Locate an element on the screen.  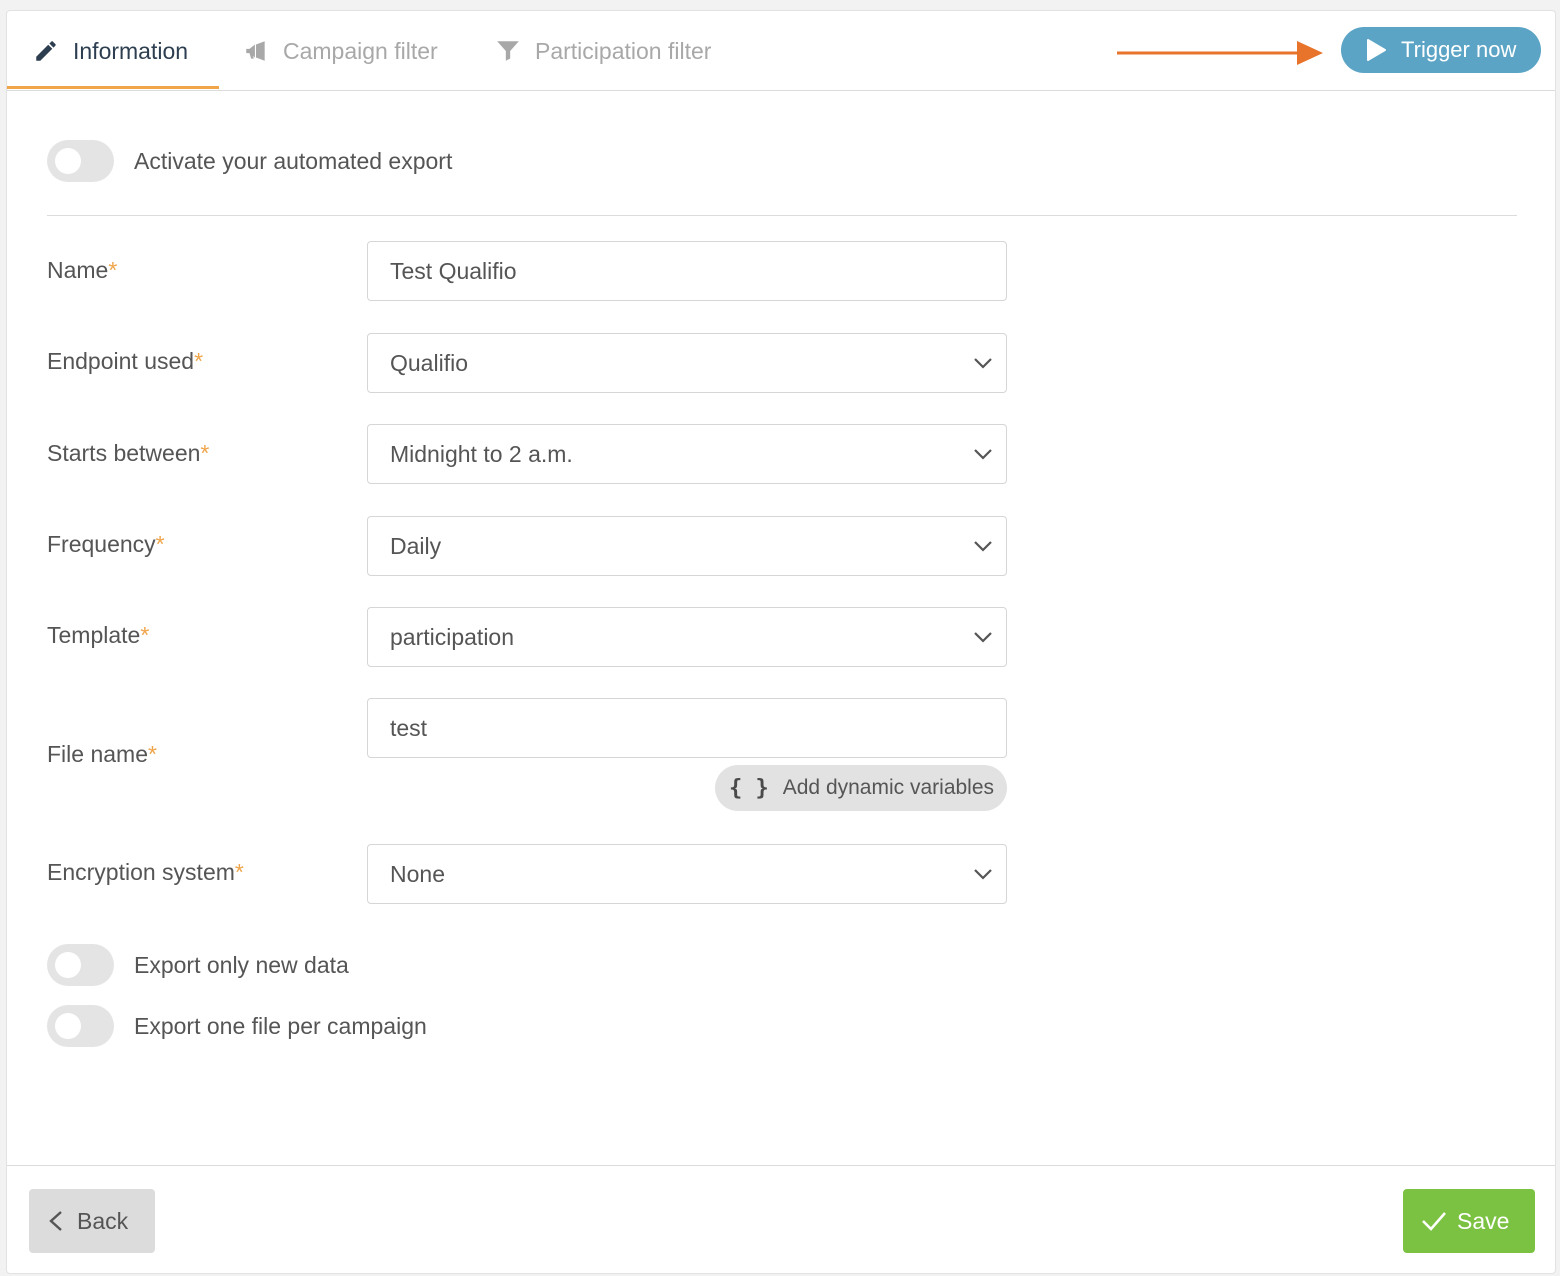
starts-between-label: Starts between* is located at coordinates (128, 453).